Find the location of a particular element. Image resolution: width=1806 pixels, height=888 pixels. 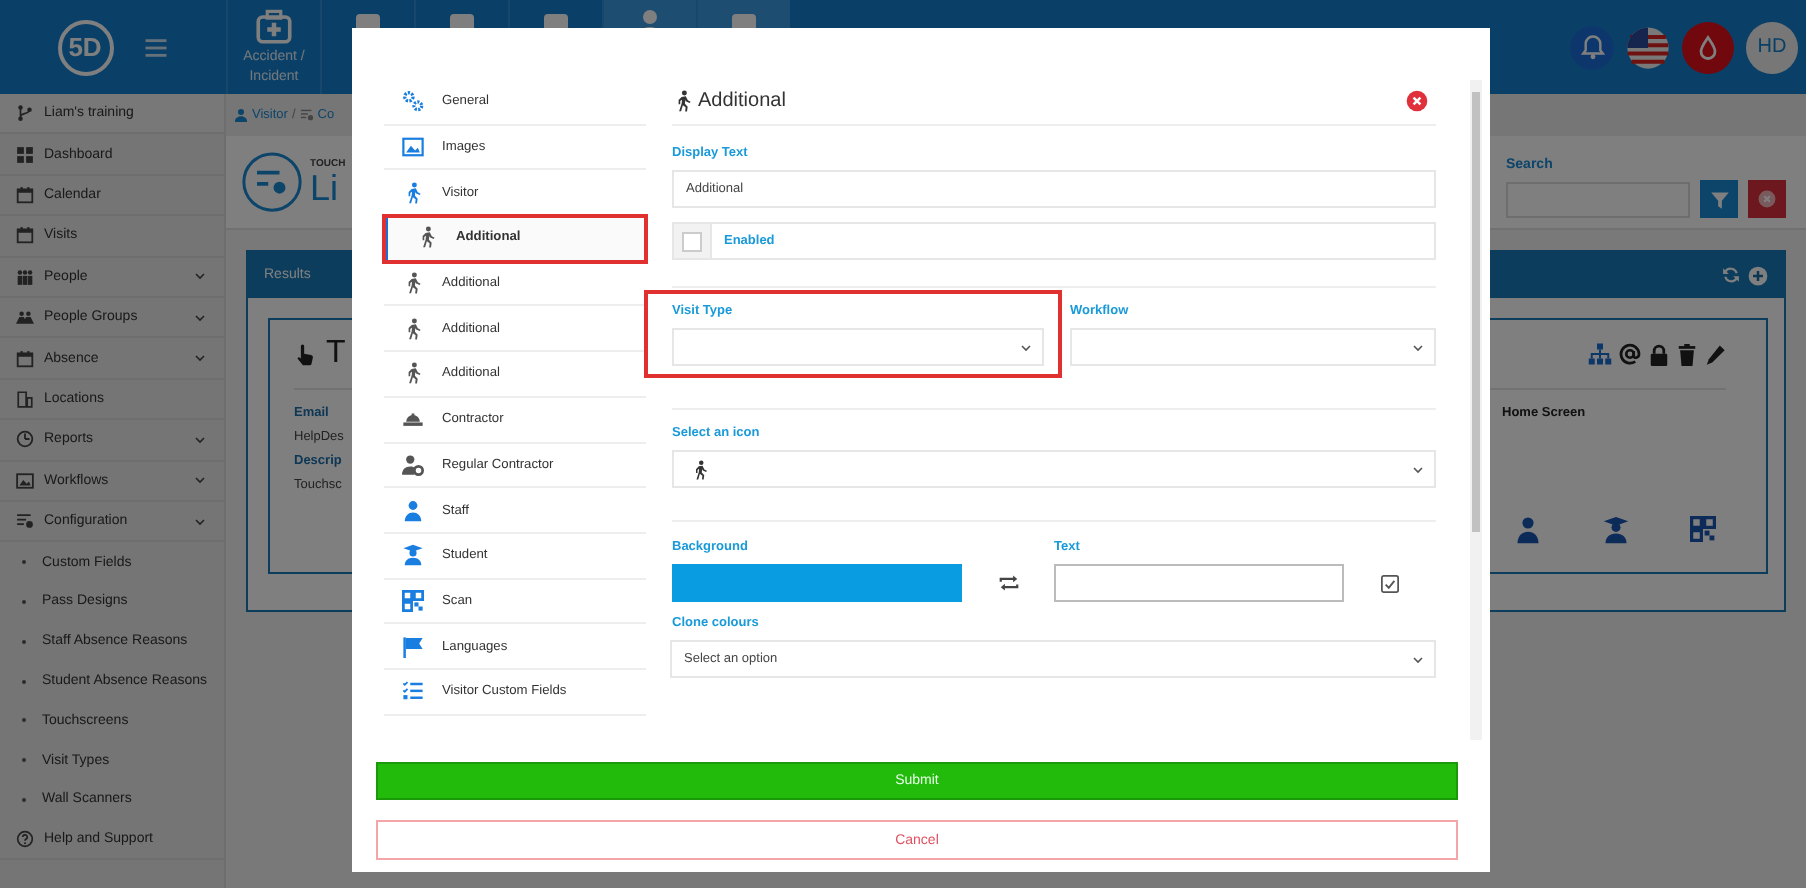

visit-type-select is located at coordinates (858, 347).